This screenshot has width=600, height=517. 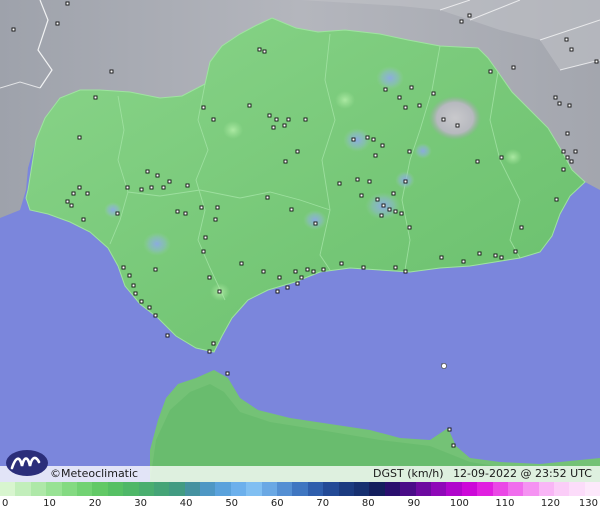 What do you see at coordinates (522, 473) in the screenshot?
I see `timestamp-label: 12-09-2022 @ 23:52 UTC` at bounding box center [522, 473].